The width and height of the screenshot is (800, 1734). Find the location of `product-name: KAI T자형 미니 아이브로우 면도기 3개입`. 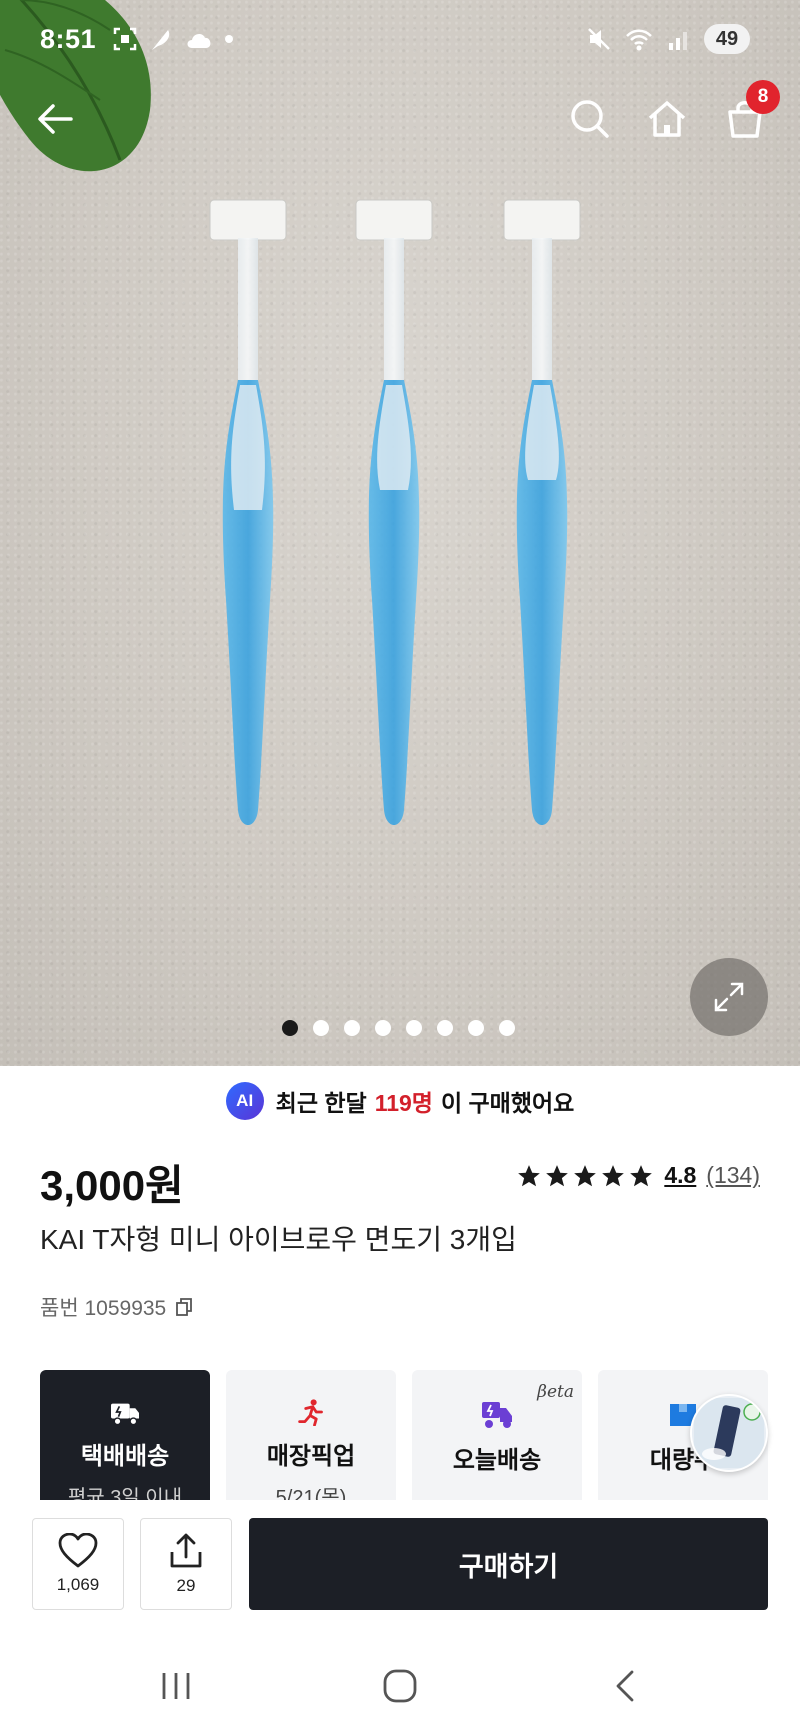

product-name: KAI T자형 미니 아이브로우 면도기 3개입 is located at coordinates (278, 1239).